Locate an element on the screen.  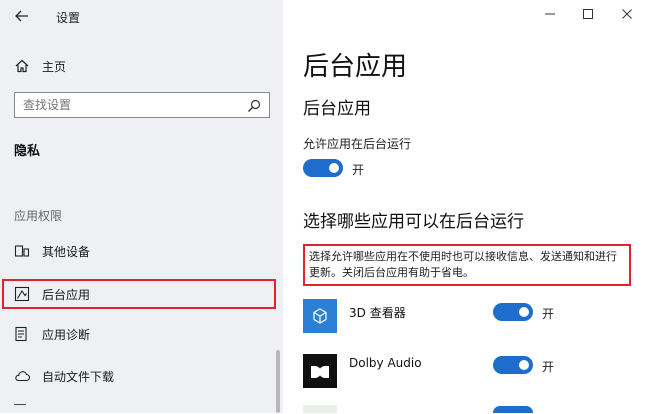
sidebar-item-label: 应用诊断 is located at coordinates (66, 335).